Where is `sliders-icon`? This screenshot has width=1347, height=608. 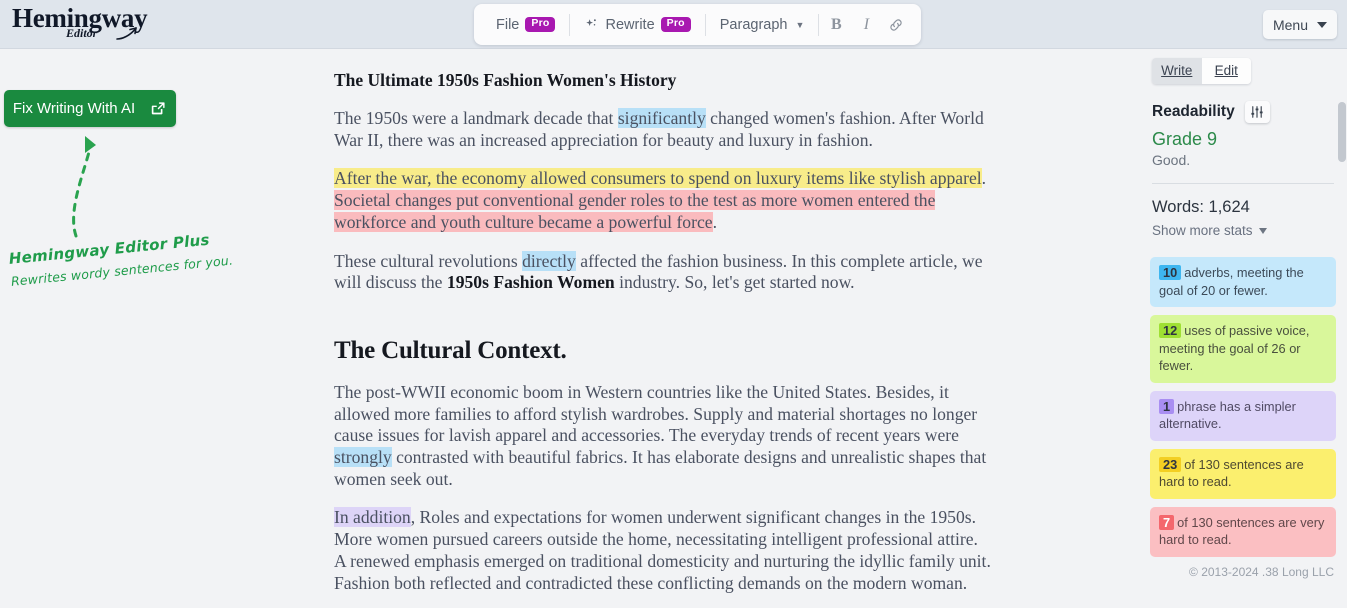
sliders-icon is located at coordinates (1257, 112).